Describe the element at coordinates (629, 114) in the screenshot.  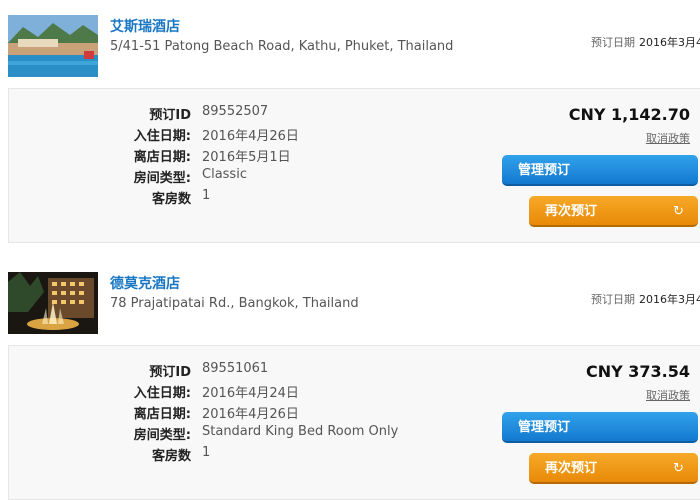
I see `total-price: CNY 1,142.70` at that location.